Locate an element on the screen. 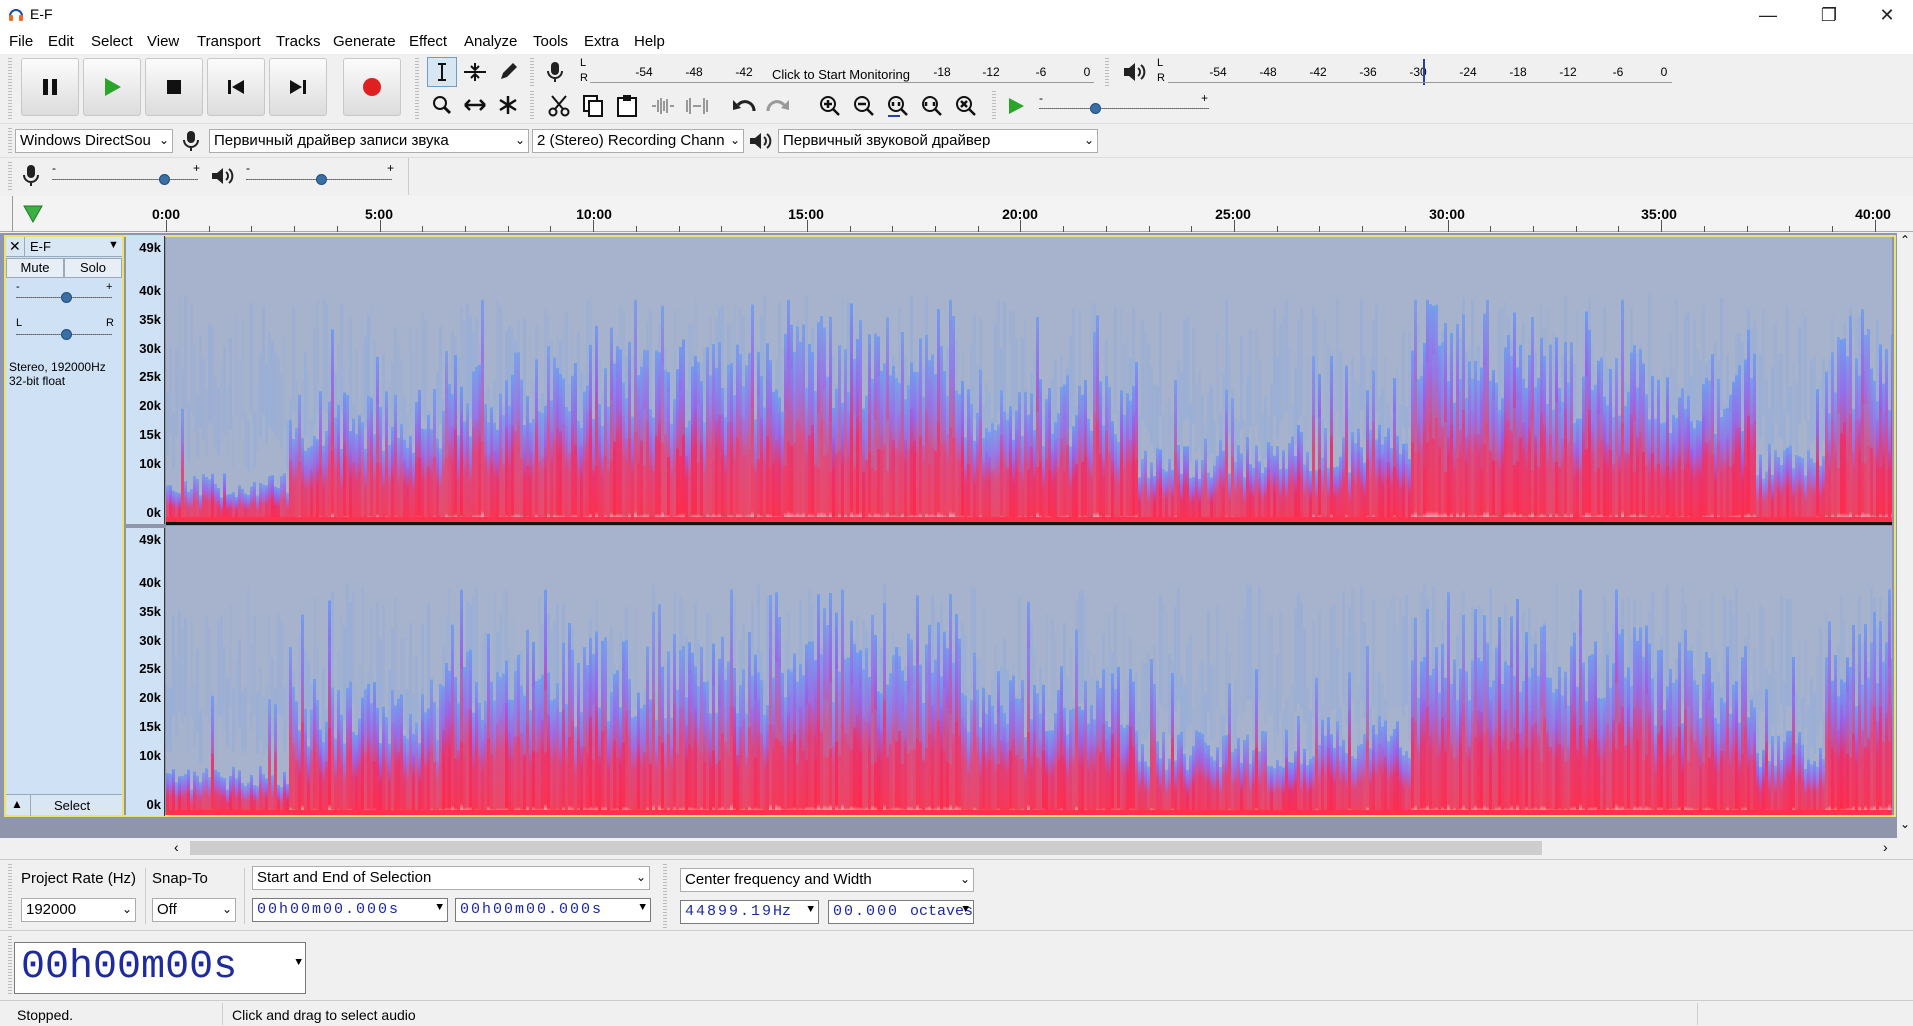 This screenshot has height=1026, width=1913. select-track-button: Select is located at coordinates (72, 805).